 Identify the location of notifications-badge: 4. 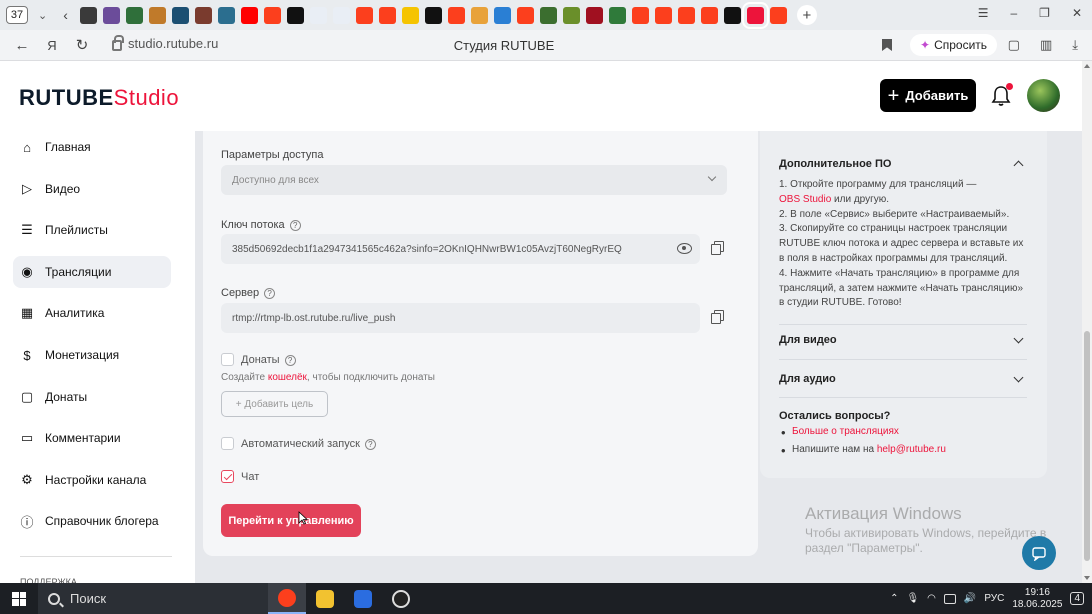
(1077, 598).